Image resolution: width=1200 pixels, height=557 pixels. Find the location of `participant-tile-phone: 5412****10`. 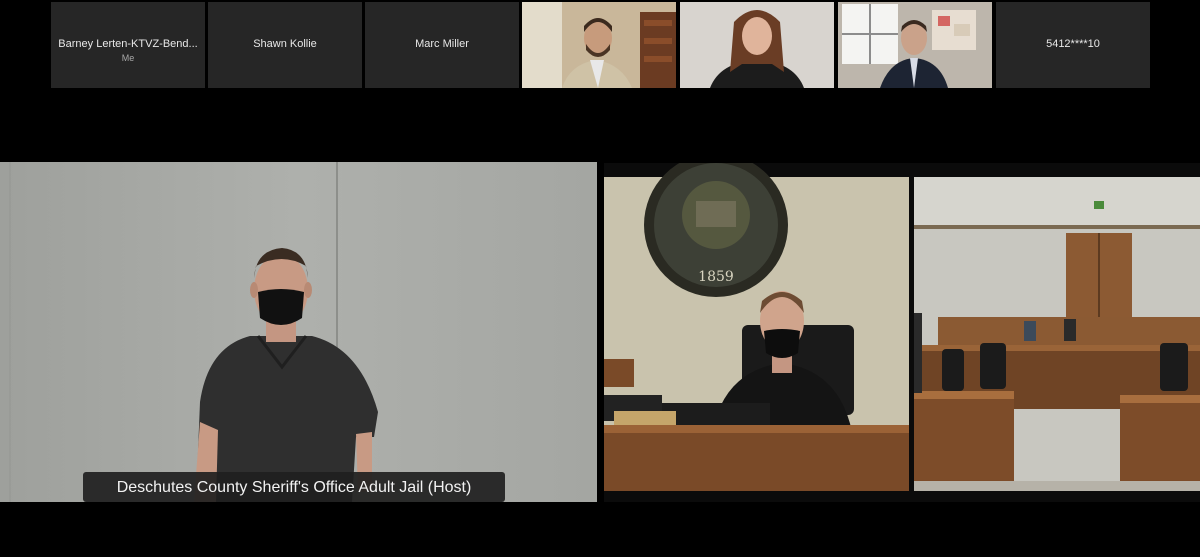

participant-tile-phone: 5412****10 is located at coordinates (1073, 45).